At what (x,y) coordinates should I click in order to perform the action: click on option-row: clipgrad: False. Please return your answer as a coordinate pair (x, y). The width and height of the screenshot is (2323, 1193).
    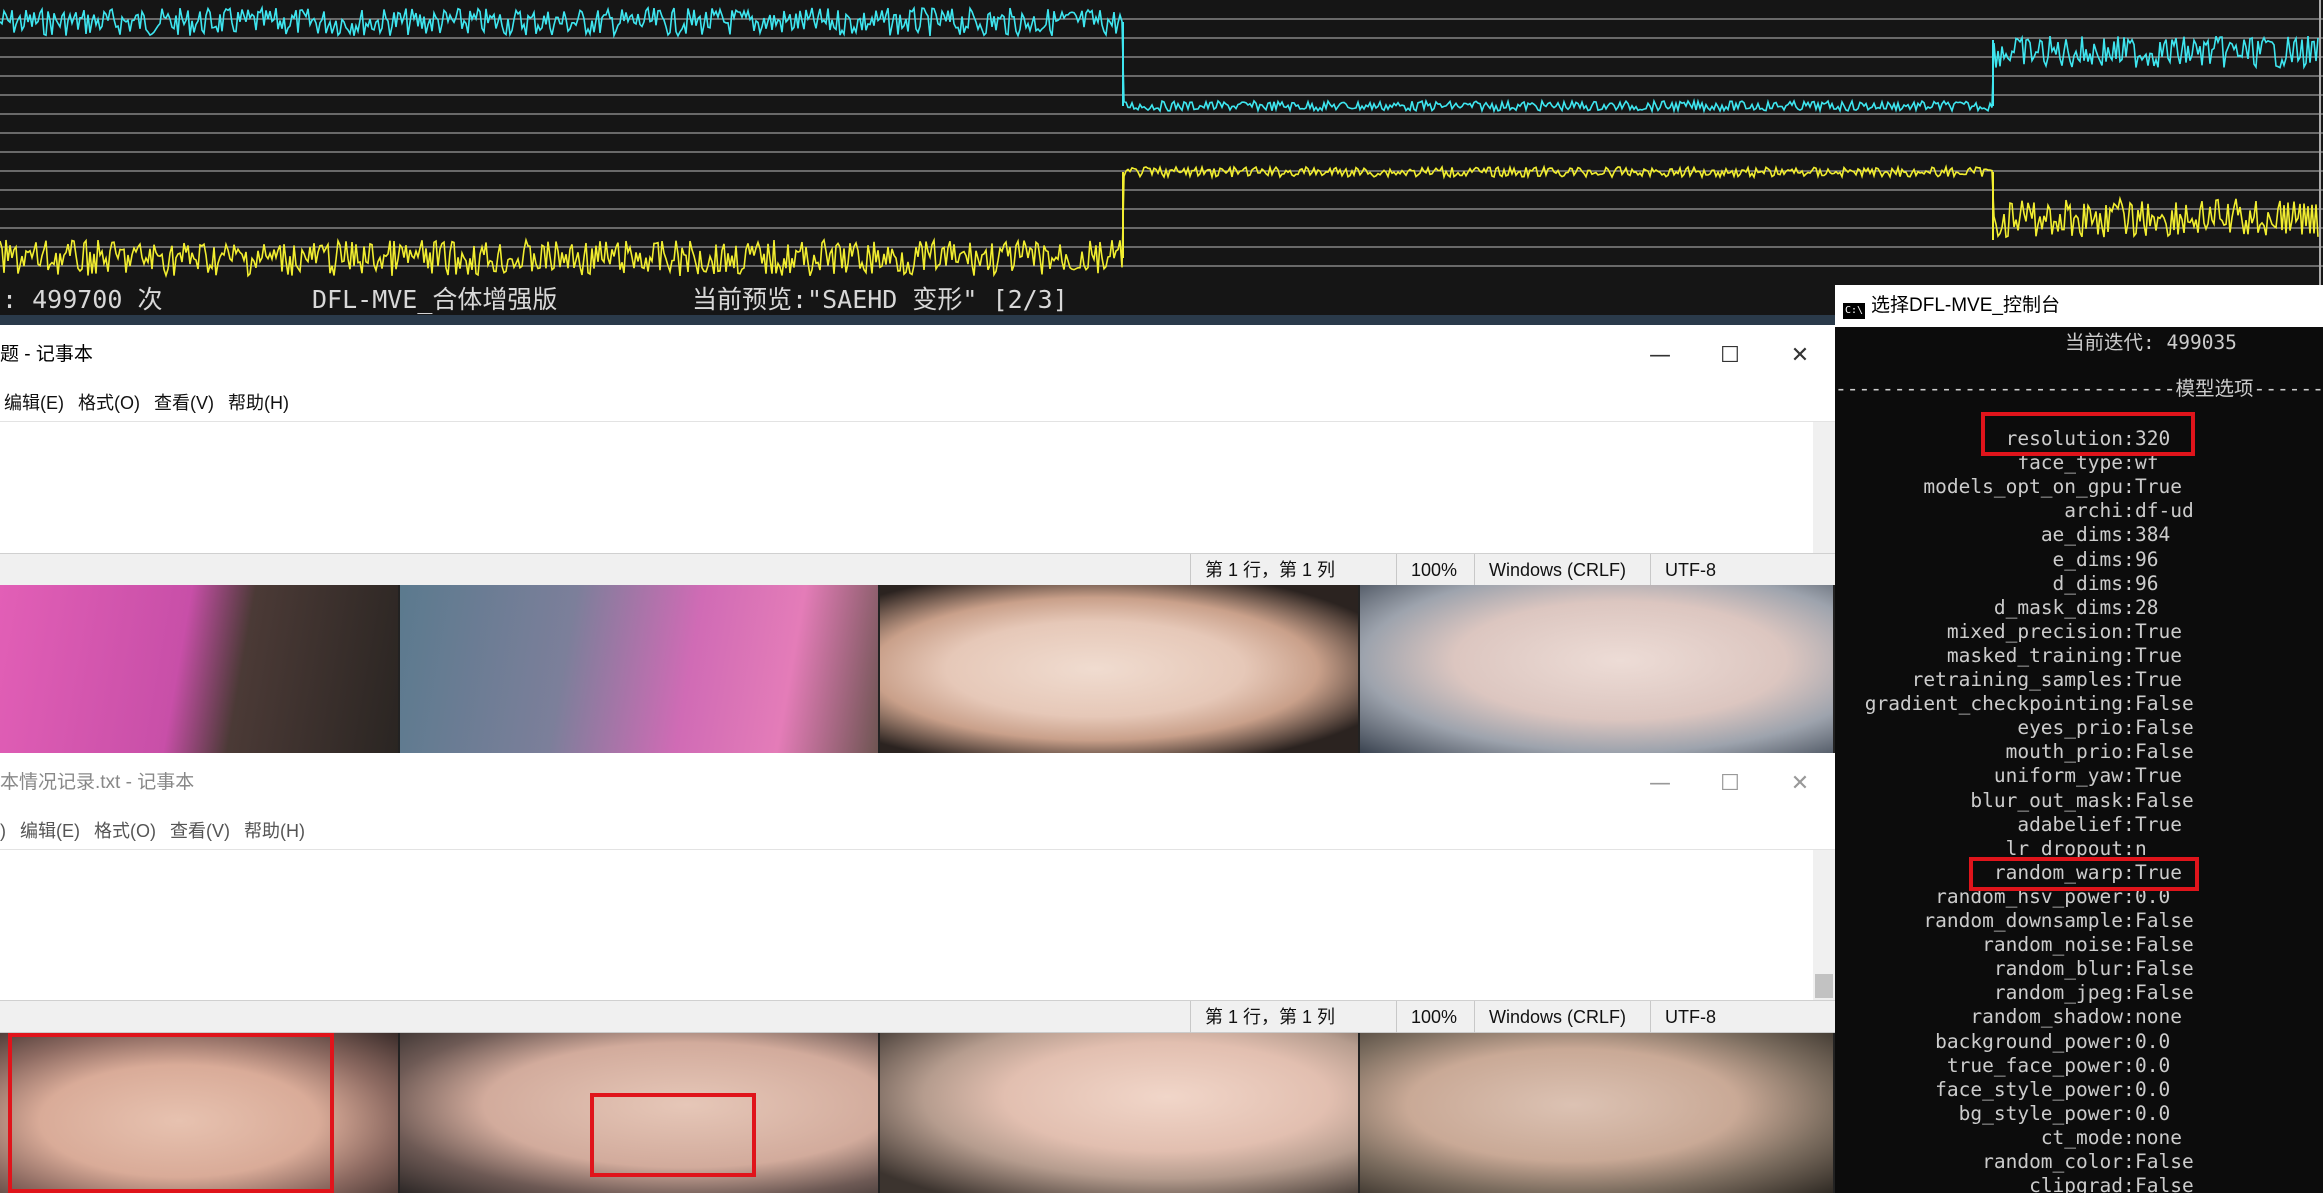
    Looking at the image, I should click on (2079, 1183).